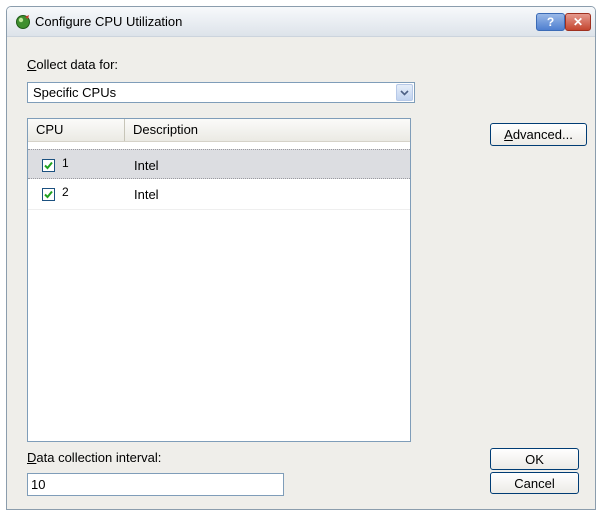 The image size is (602, 516). What do you see at coordinates (65, 192) in the screenshot?
I see `cpu-number: 2` at bounding box center [65, 192].